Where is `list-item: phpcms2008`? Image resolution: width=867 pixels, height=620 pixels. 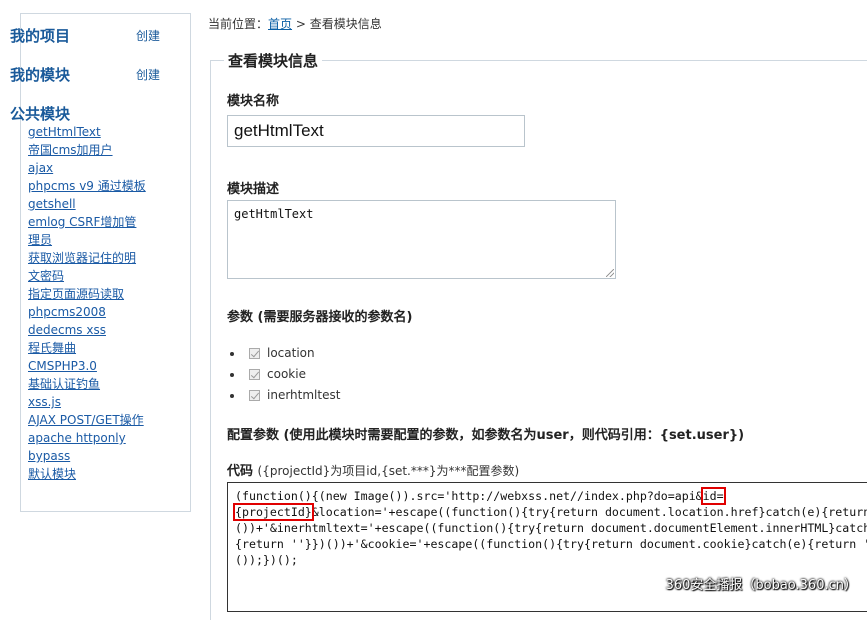
list-item: phpcms2008 is located at coordinates (93, 312).